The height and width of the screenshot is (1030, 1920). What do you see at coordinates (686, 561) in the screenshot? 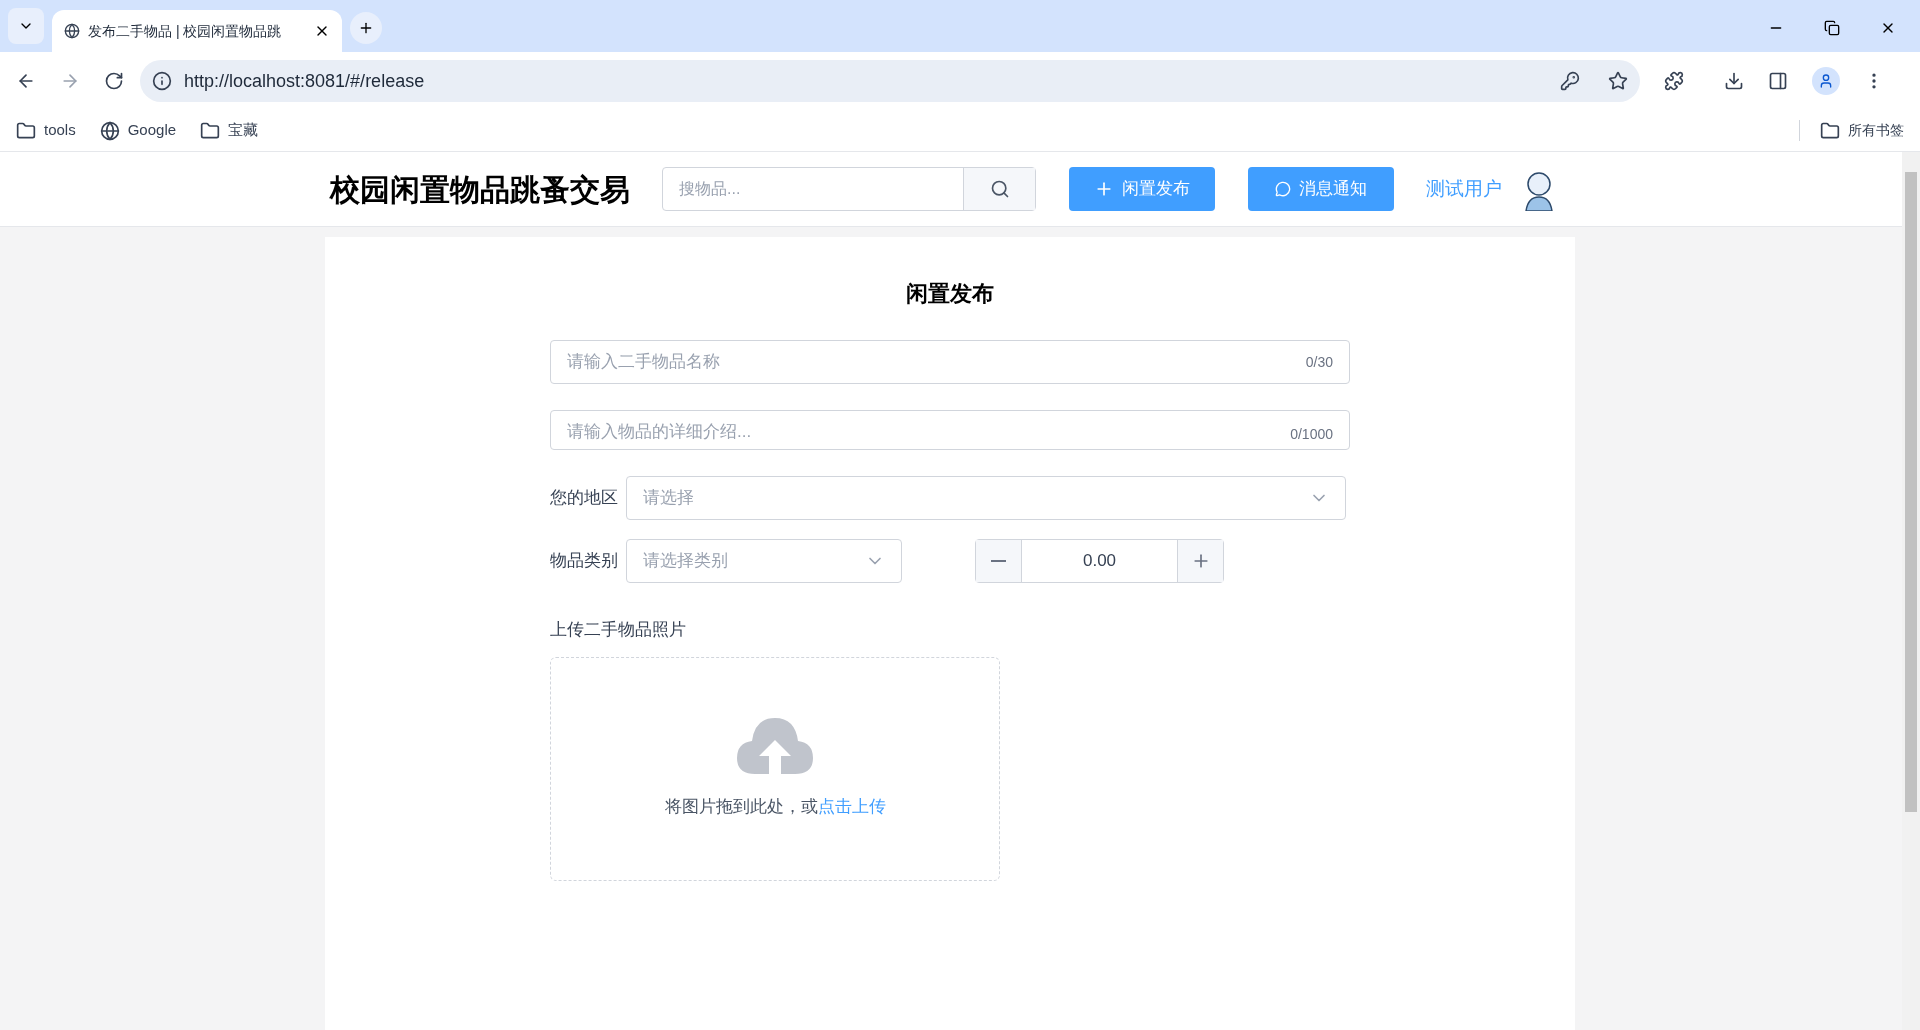
I see `select-placeholder: 请选择类别` at bounding box center [686, 561].